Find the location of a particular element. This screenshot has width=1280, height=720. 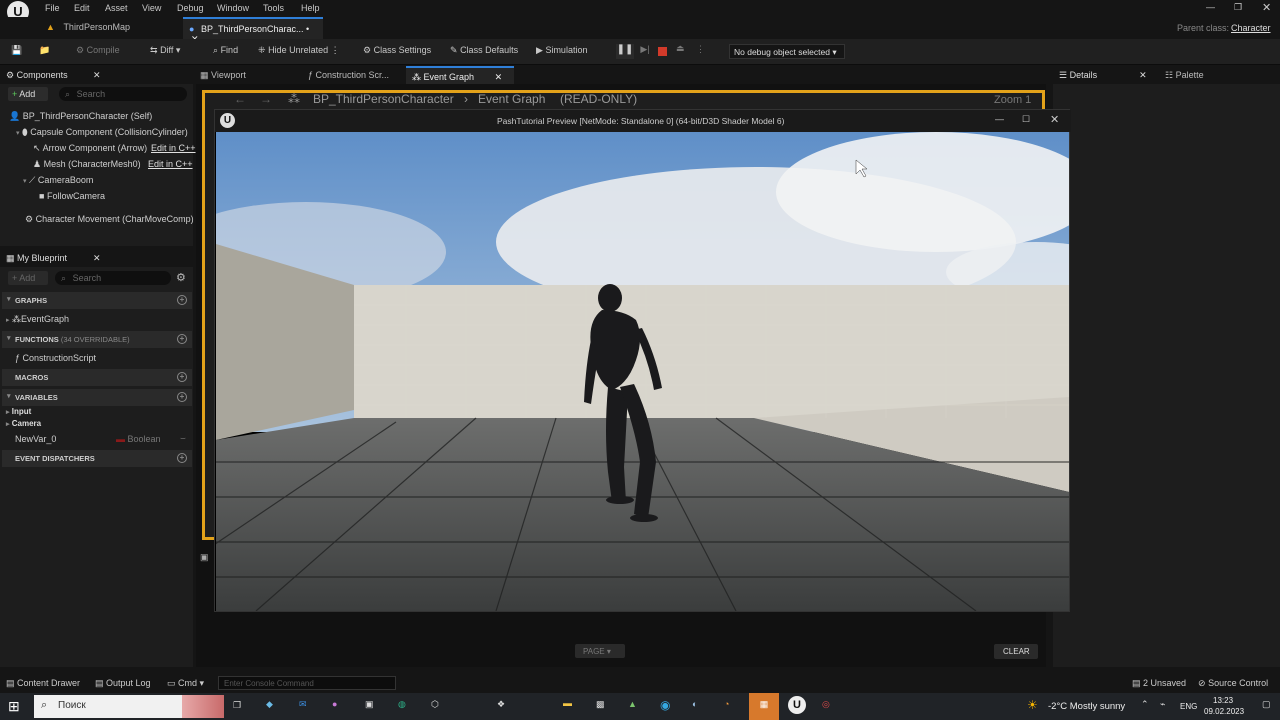

clear-button: CLEAR is located at coordinates (1016, 651).